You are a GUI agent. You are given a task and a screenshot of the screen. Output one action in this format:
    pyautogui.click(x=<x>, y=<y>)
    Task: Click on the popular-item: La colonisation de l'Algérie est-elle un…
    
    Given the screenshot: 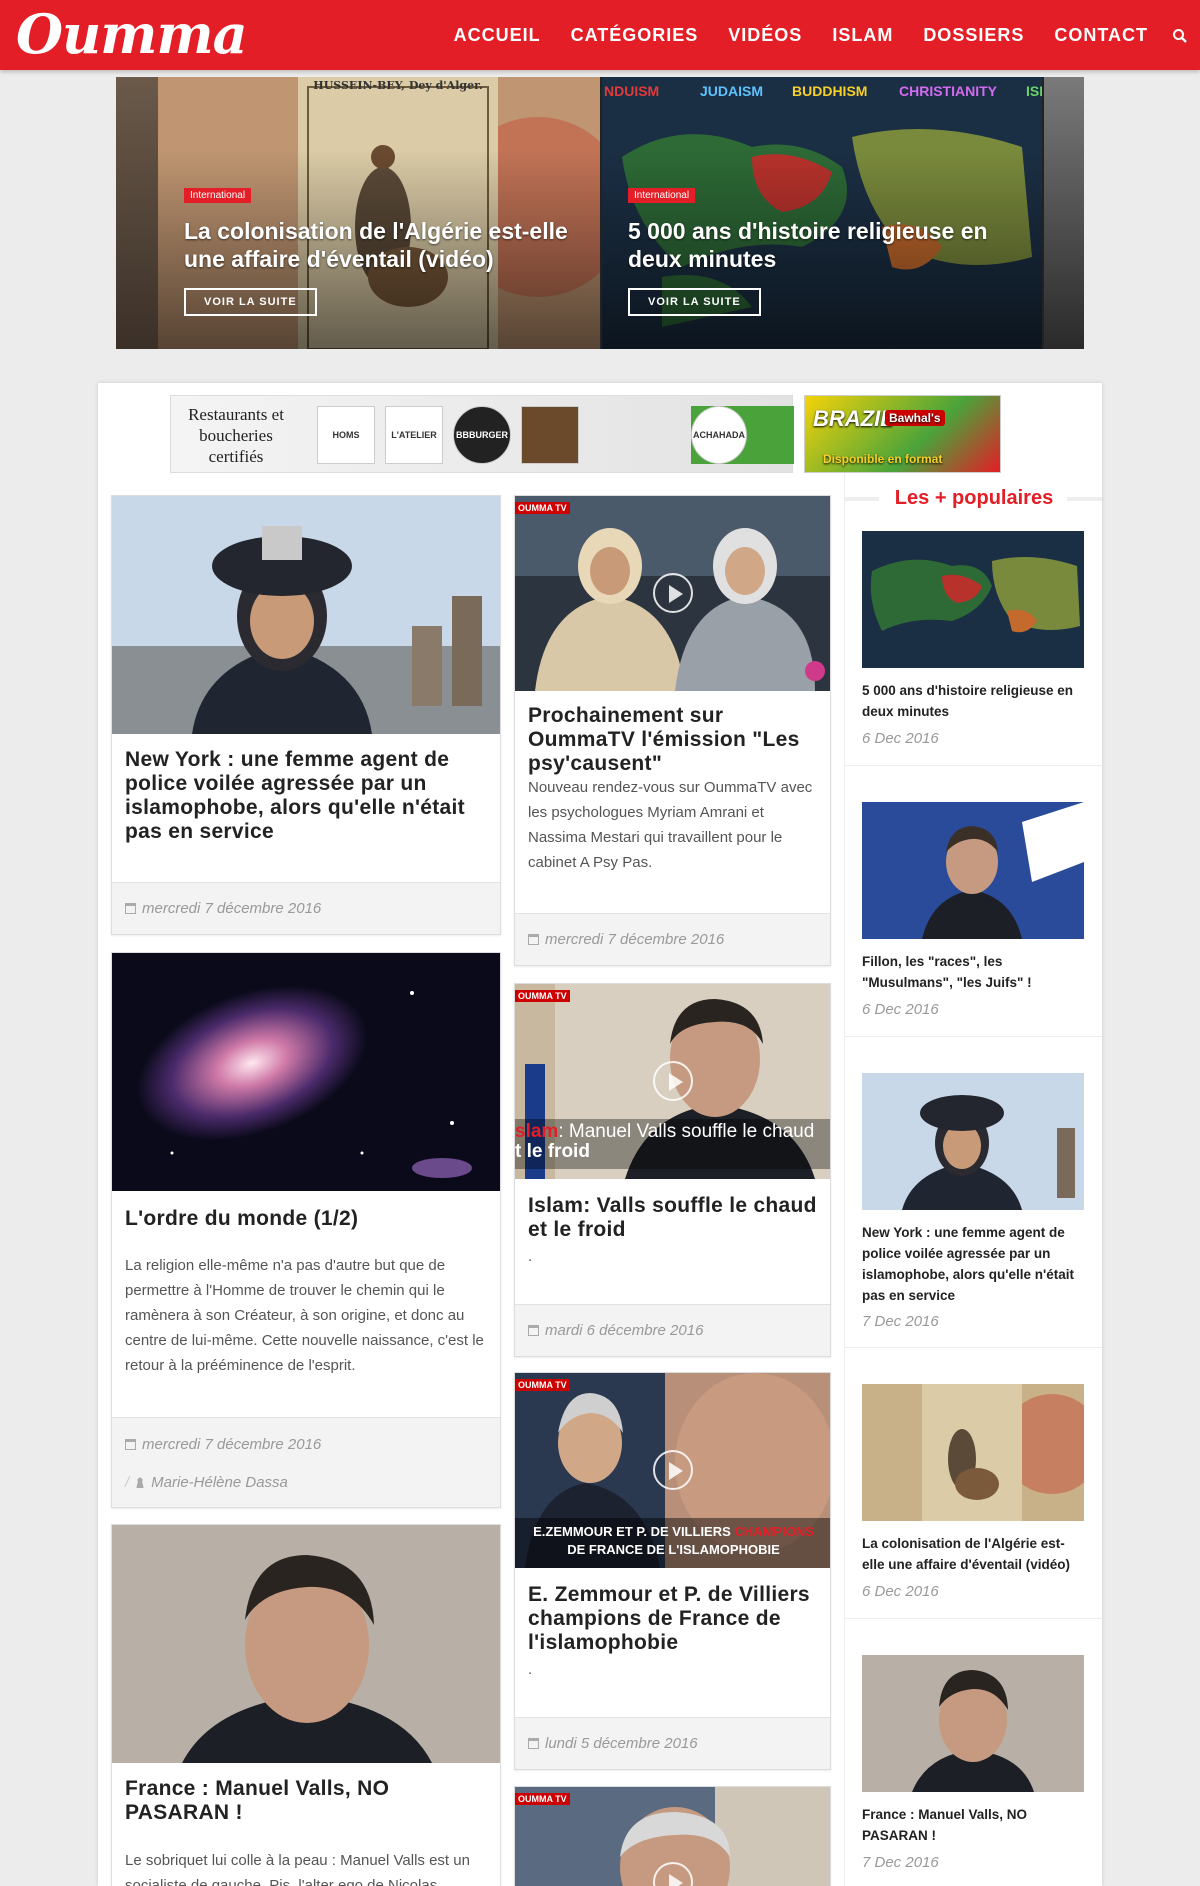 What is the action you would take?
    pyautogui.click(x=973, y=1501)
    